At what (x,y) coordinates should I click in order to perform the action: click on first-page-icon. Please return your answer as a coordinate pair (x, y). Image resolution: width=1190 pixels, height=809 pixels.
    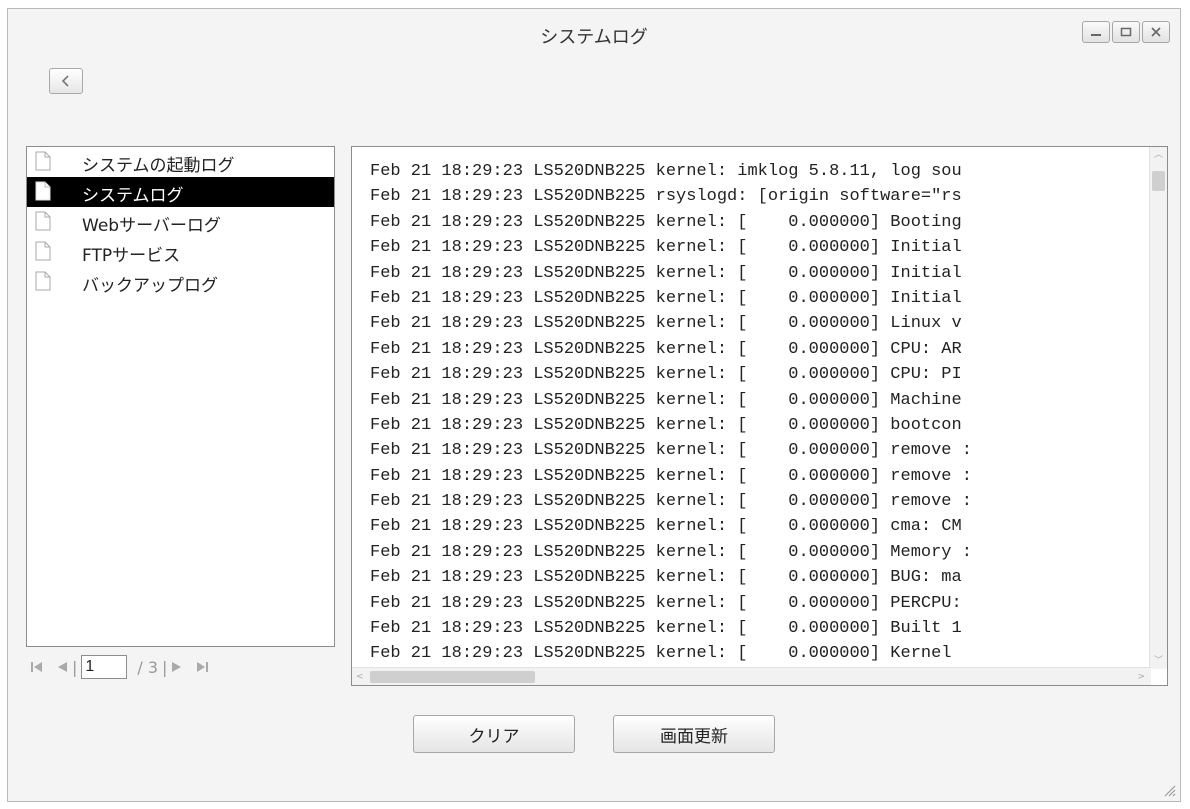
    Looking at the image, I should click on (36, 667).